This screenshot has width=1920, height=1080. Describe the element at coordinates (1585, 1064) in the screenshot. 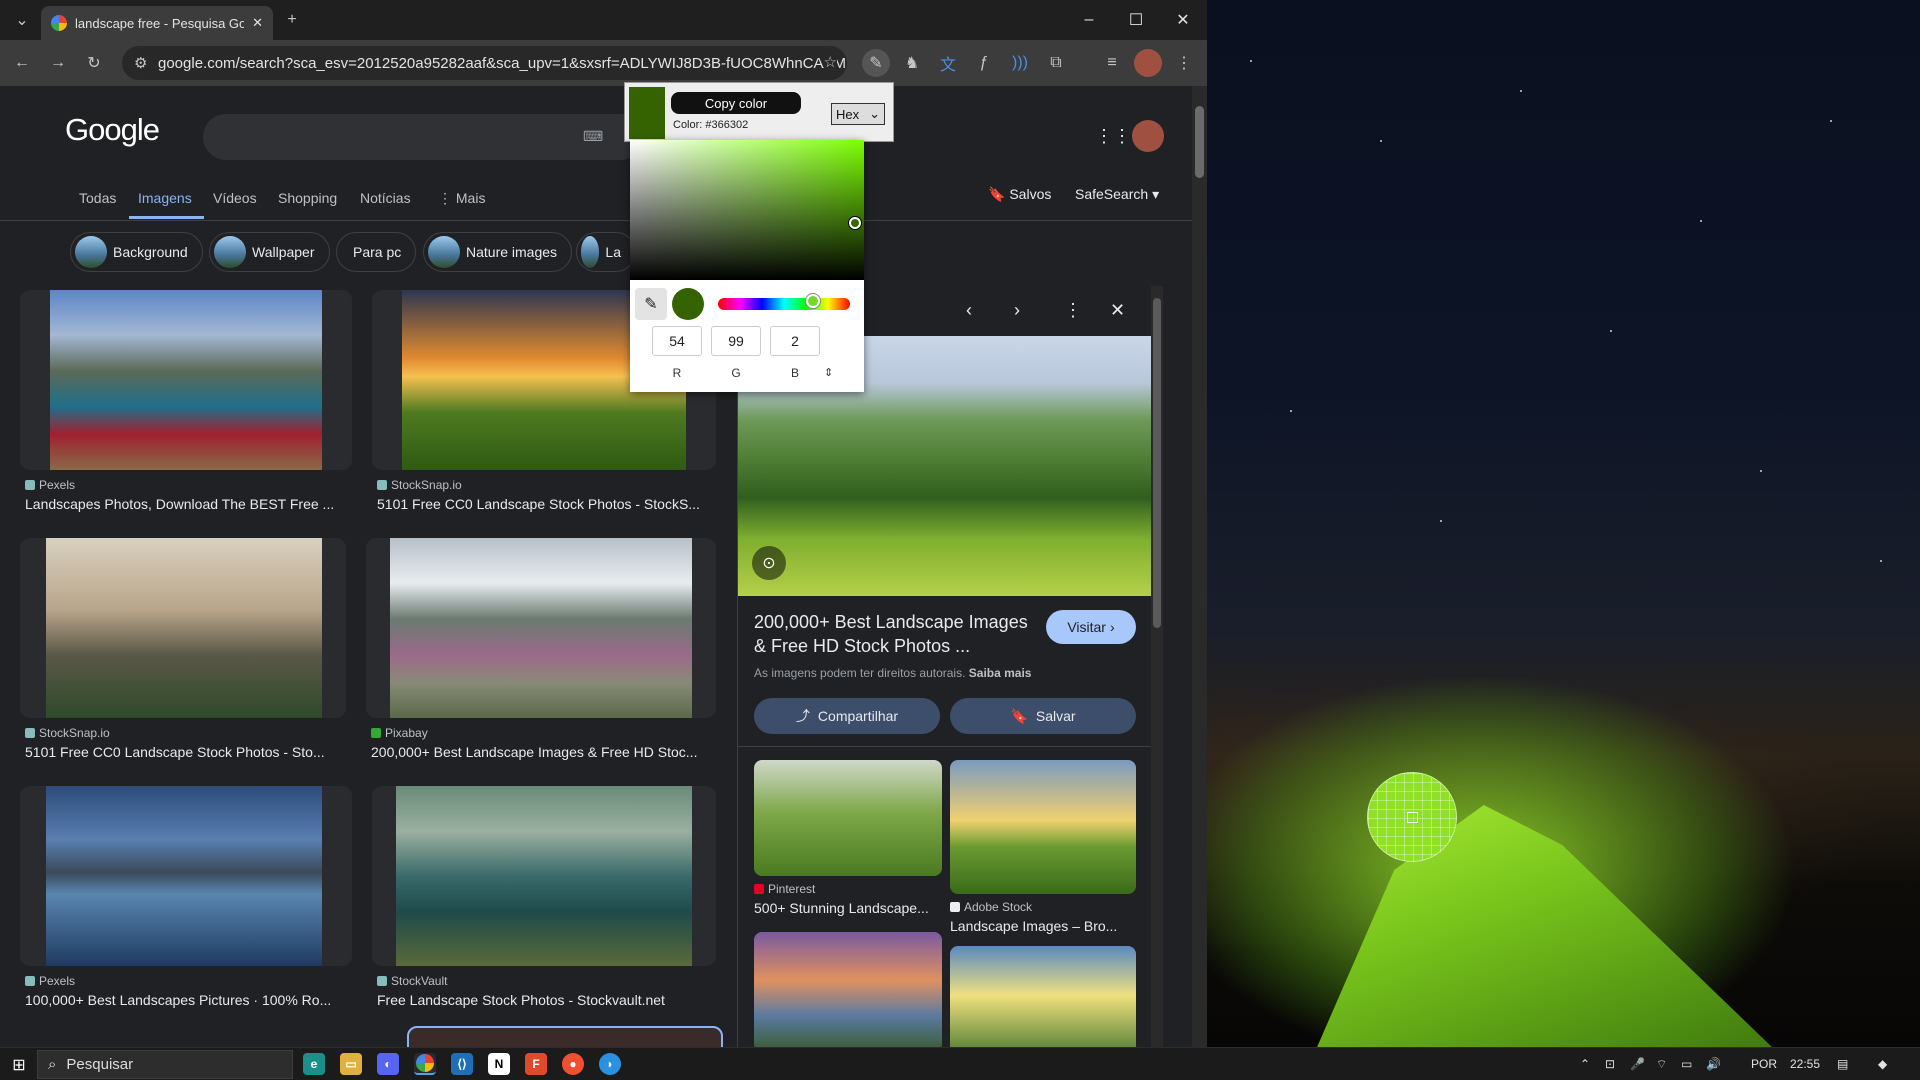

I see `tray-chevron-icon: ⌃` at that location.